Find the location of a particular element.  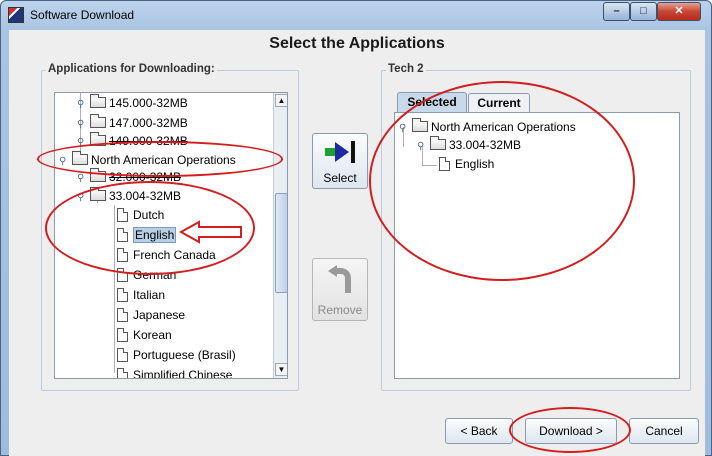

remove-button: Remove is located at coordinates (340, 289).